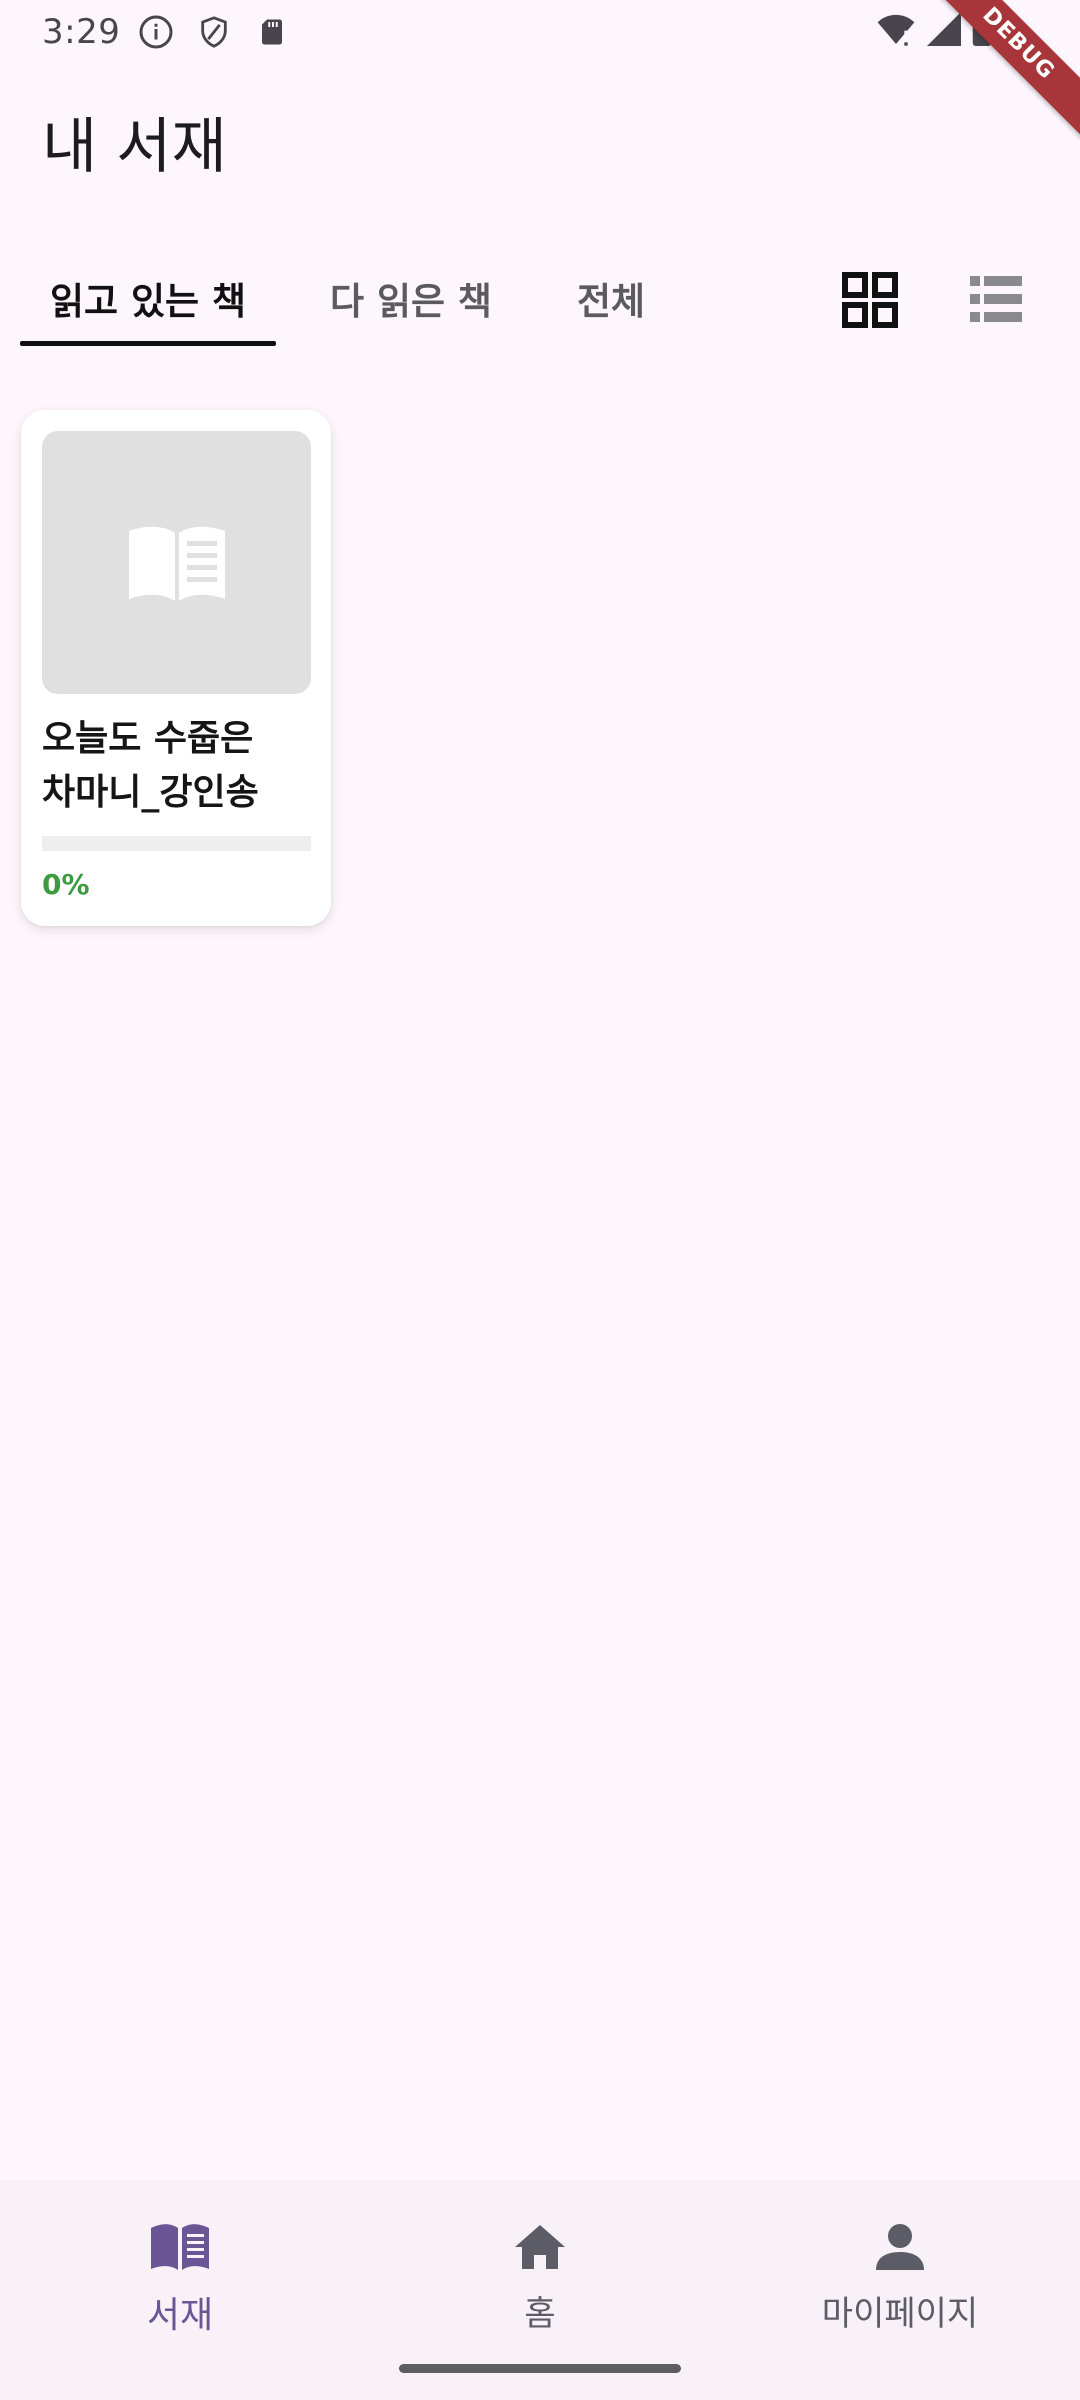 The height and width of the screenshot is (2400, 1080). Describe the element at coordinates (900, 2247) in the screenshot. I see `person-icon` at that location.